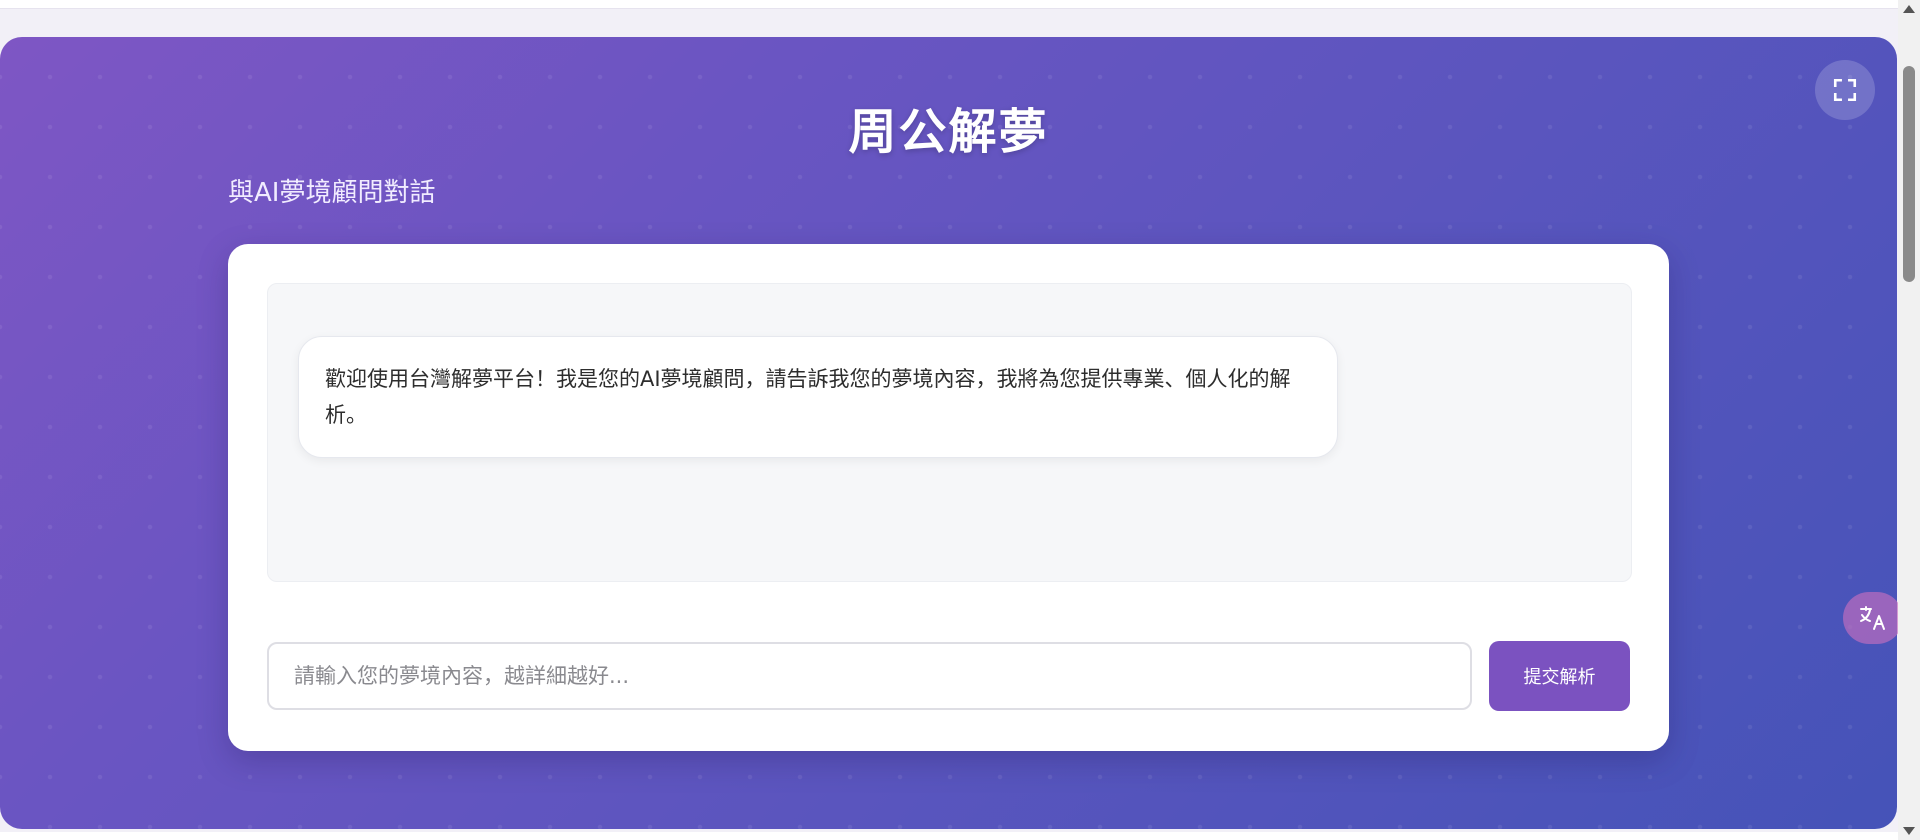 The image size is (1920, 840). Describe the element at coordinates (949, 836) in the screenshot. I see `bottom-strip` at that location.